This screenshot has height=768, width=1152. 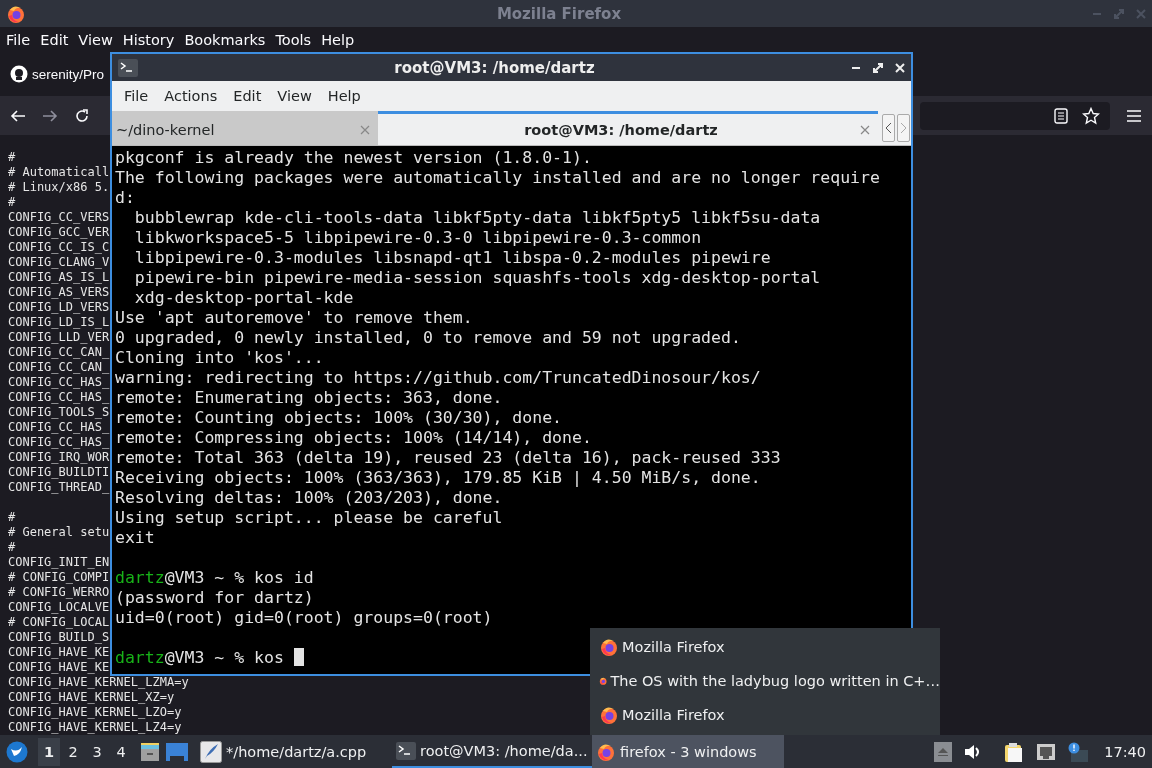 What do you see at coordinates (1046, 751) in the screenshot?
I see `network-icon` at bounding box center [1046, 751].